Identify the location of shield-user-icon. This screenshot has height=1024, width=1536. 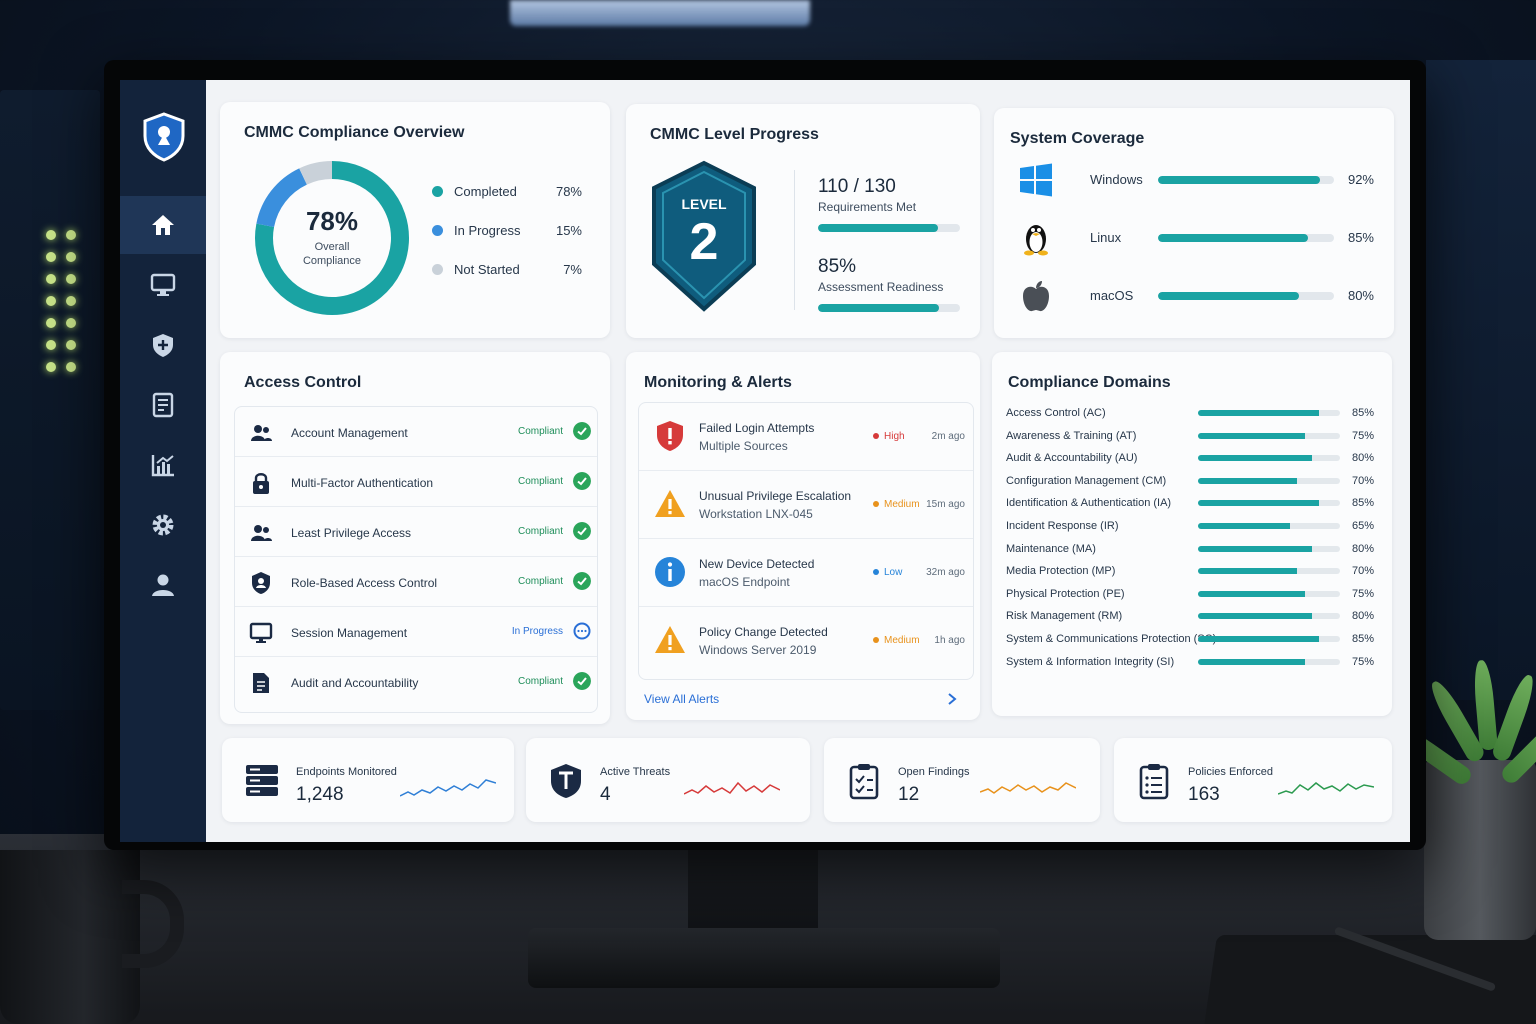
(261, 583).